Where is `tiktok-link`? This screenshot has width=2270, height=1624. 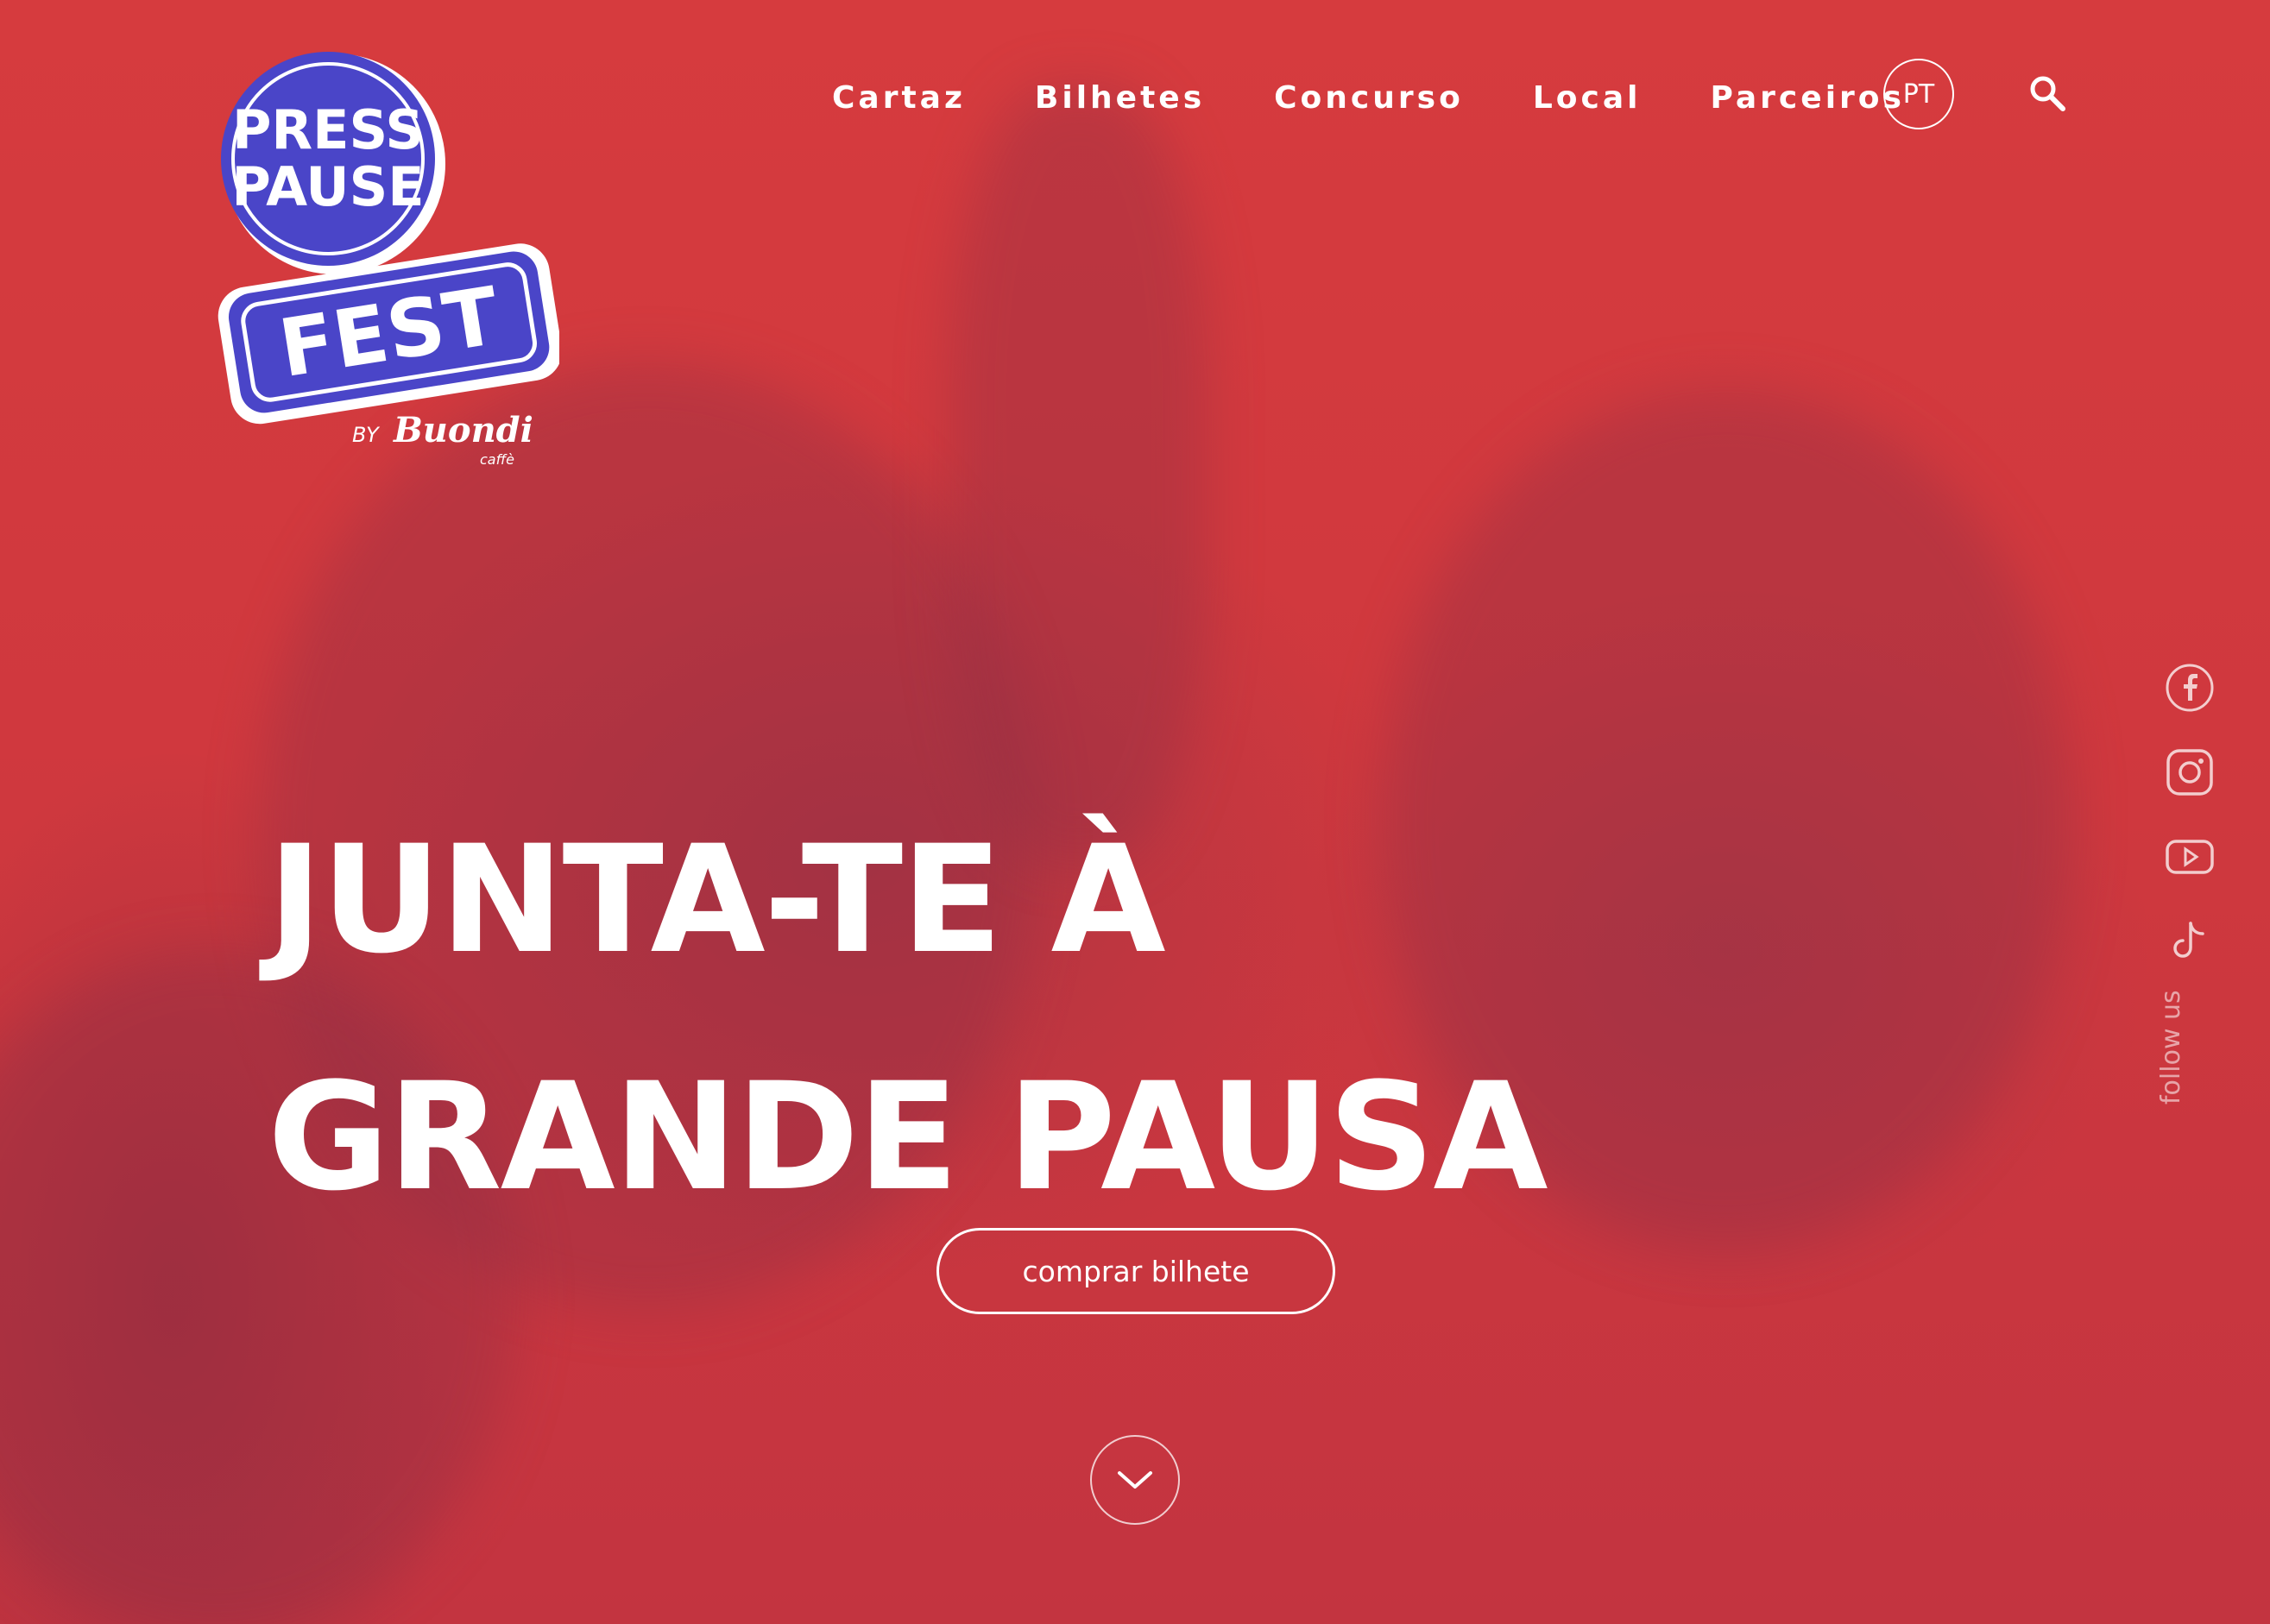
tiktok-link is located at coordinates (2190, 941).